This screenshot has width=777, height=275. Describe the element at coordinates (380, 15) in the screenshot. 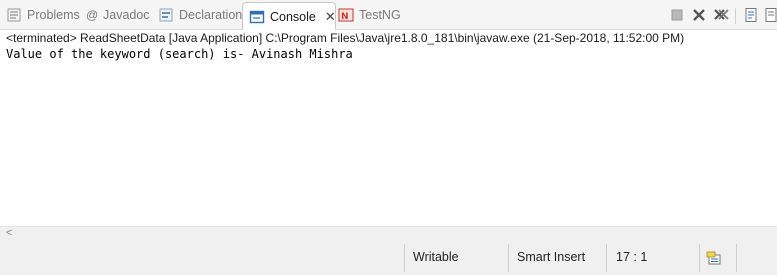

I see `tab-label: TestNG` at that location.